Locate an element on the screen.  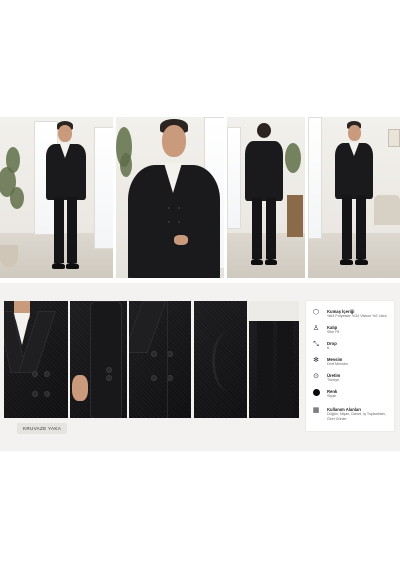
product-photo-front-room is located at coordinates (354, 197).